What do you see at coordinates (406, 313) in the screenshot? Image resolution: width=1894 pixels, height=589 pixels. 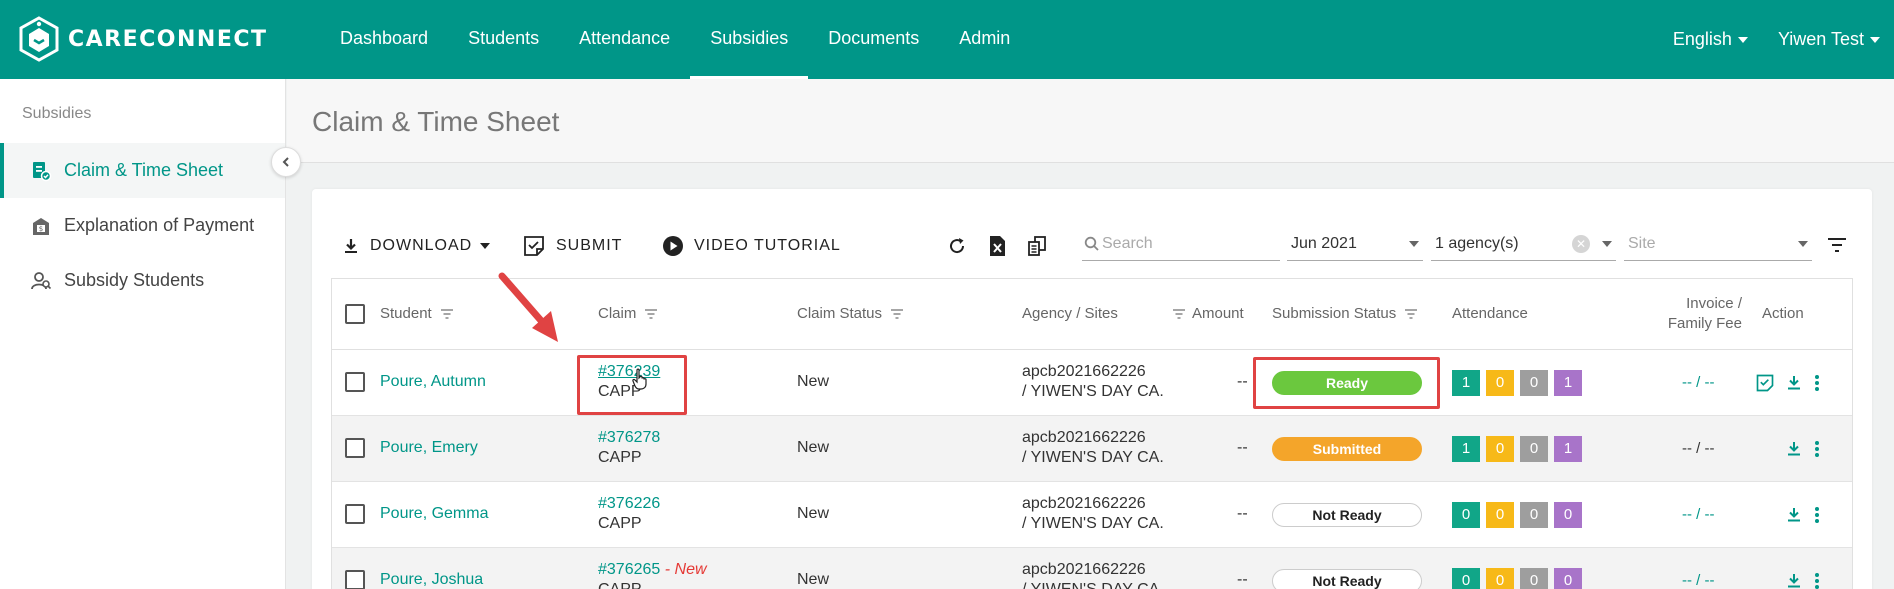 I see `header-student-label: Student` at bounding box center [406, 313].